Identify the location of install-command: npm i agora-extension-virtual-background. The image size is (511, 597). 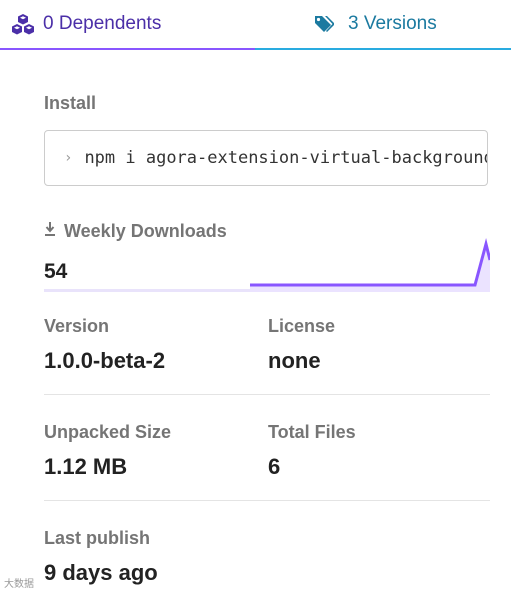
(285, 158).